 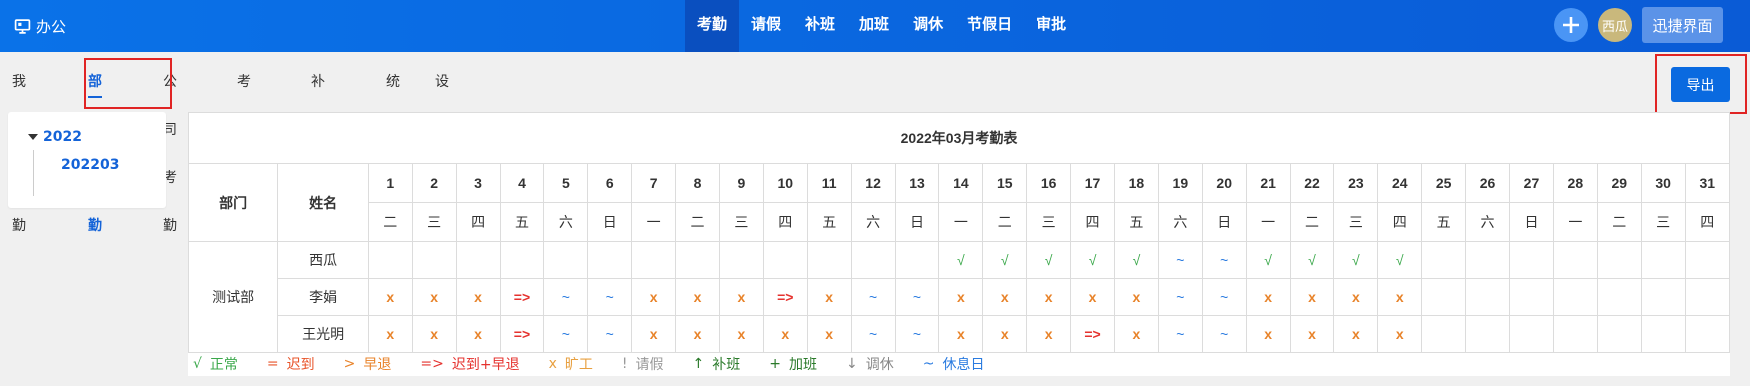 What do you see at coordinates (820, 26) in the screenshot?
I see `top-nav-item: 补班` at bounding box center [820, 26].